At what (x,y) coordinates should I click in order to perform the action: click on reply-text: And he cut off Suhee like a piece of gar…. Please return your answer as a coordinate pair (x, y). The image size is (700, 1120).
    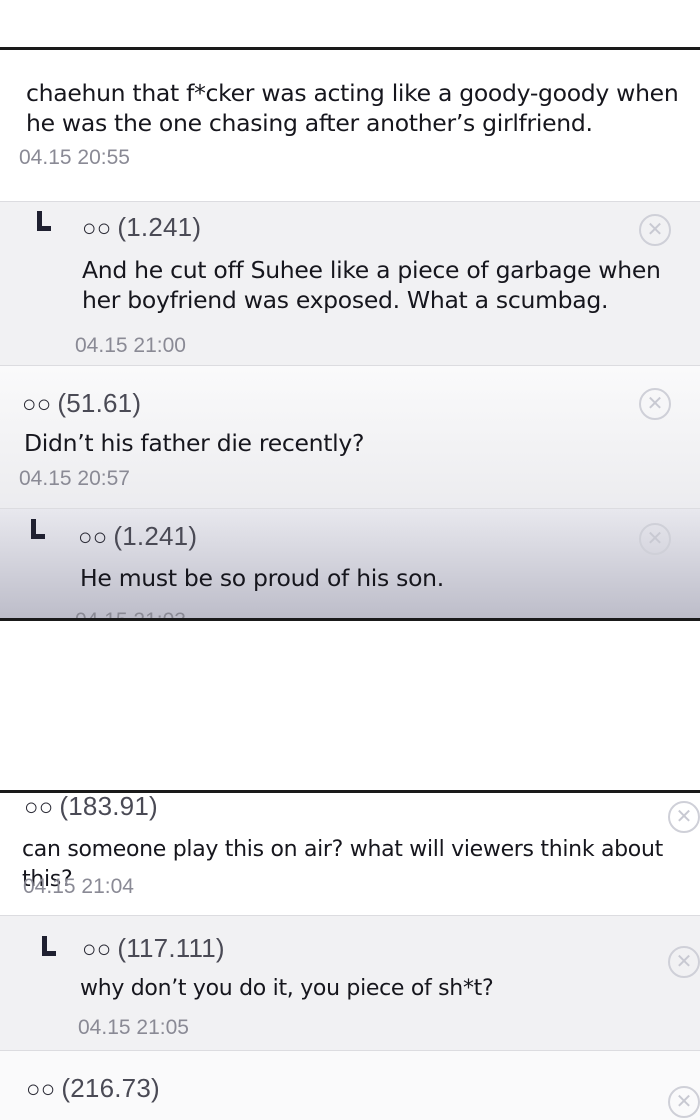
    Looking at the image, I should click on (371, 285).